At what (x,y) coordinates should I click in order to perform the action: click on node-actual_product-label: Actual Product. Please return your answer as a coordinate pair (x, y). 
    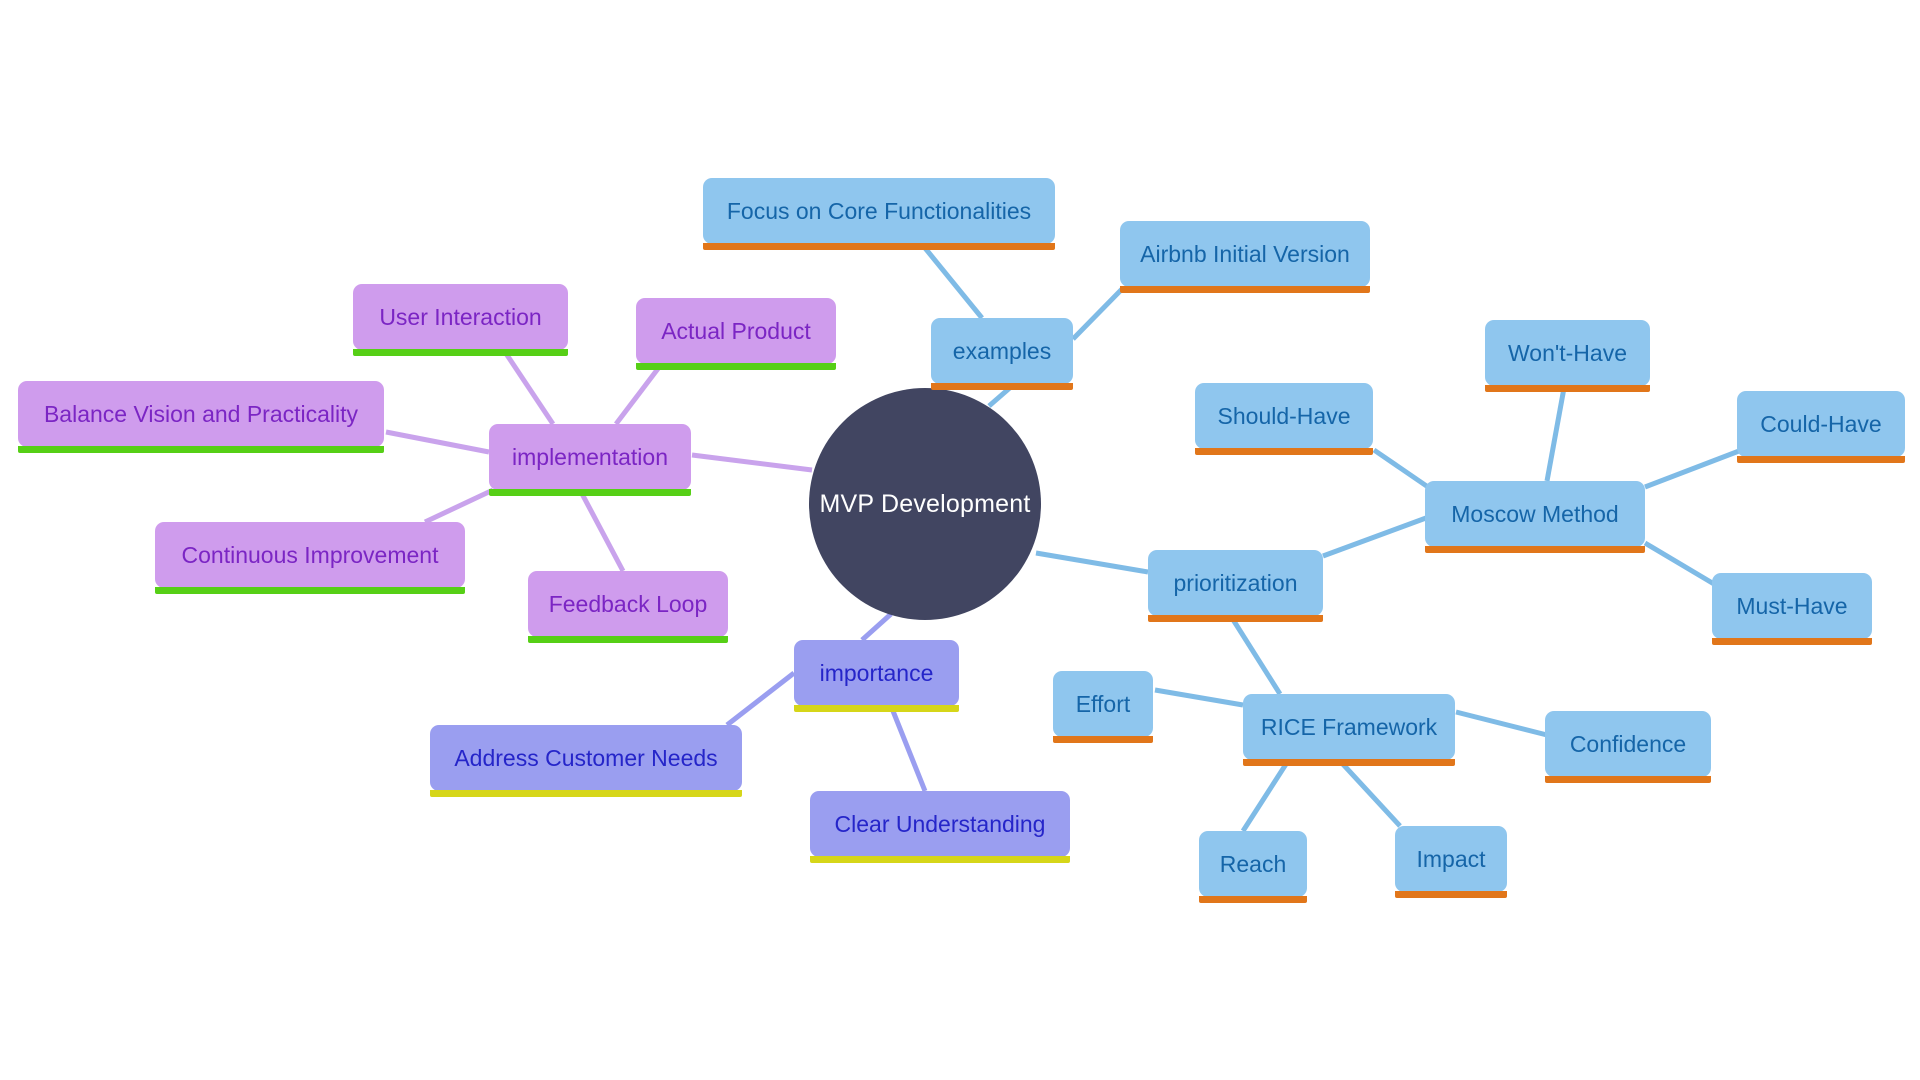
    Looking at the image, I should click on (736, 330).